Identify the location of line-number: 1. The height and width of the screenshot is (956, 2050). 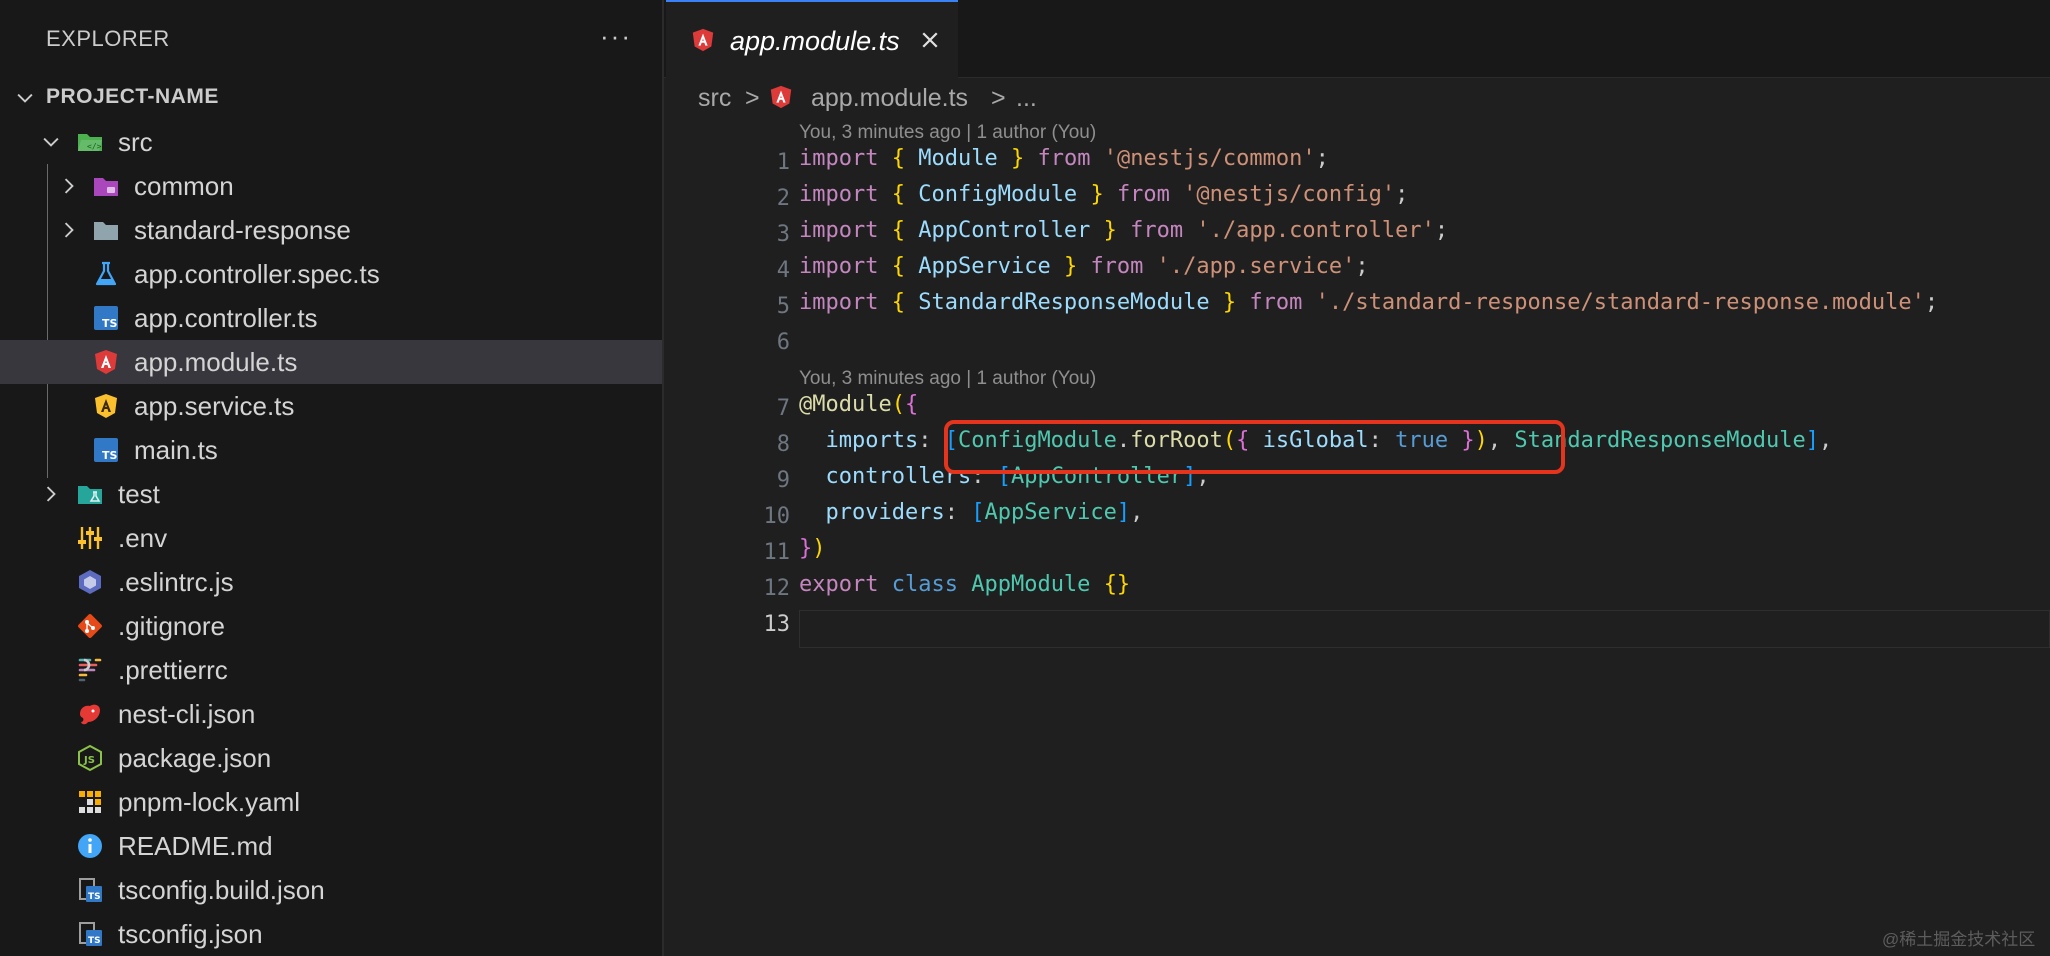
(783, 162).